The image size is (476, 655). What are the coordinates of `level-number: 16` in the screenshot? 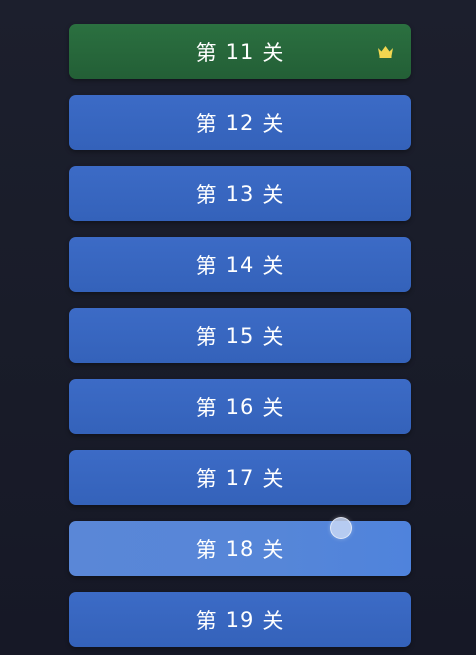 It's located at (240, 406).